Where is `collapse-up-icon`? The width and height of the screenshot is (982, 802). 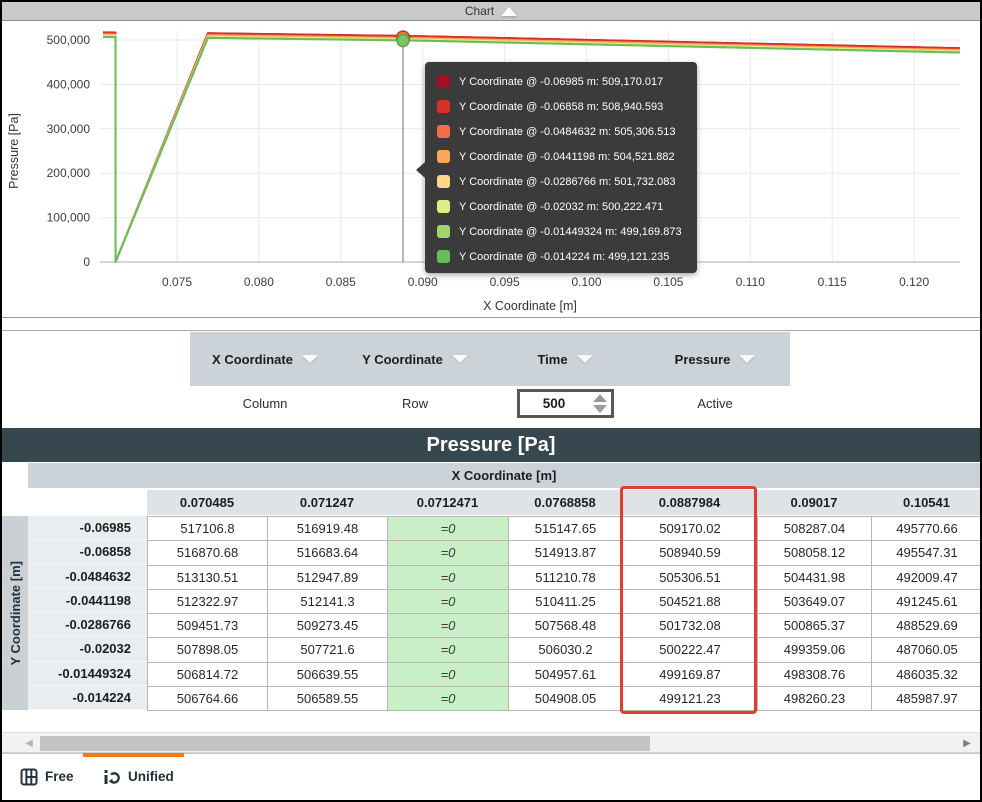 collapse-up-icon is located at coordinates (509, 11).